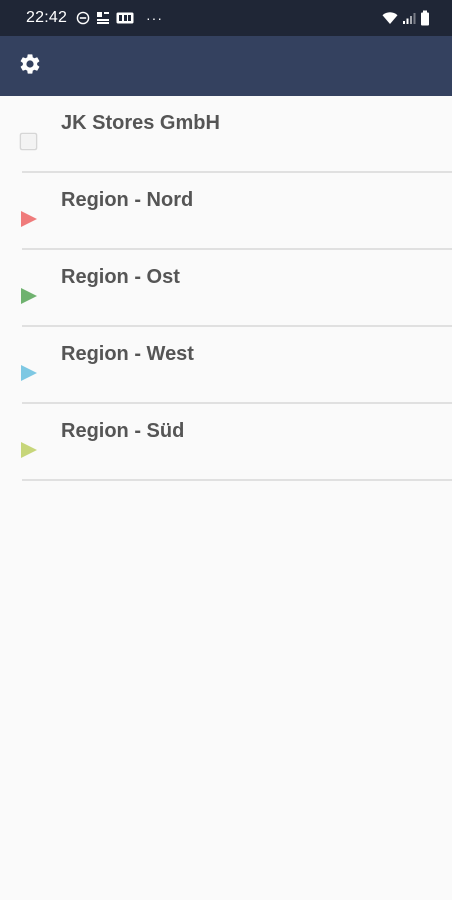 The width and height of the screenshot is (452, 900). I want to click on list-item-region-sued: Region - Süd, so click(226, 442).